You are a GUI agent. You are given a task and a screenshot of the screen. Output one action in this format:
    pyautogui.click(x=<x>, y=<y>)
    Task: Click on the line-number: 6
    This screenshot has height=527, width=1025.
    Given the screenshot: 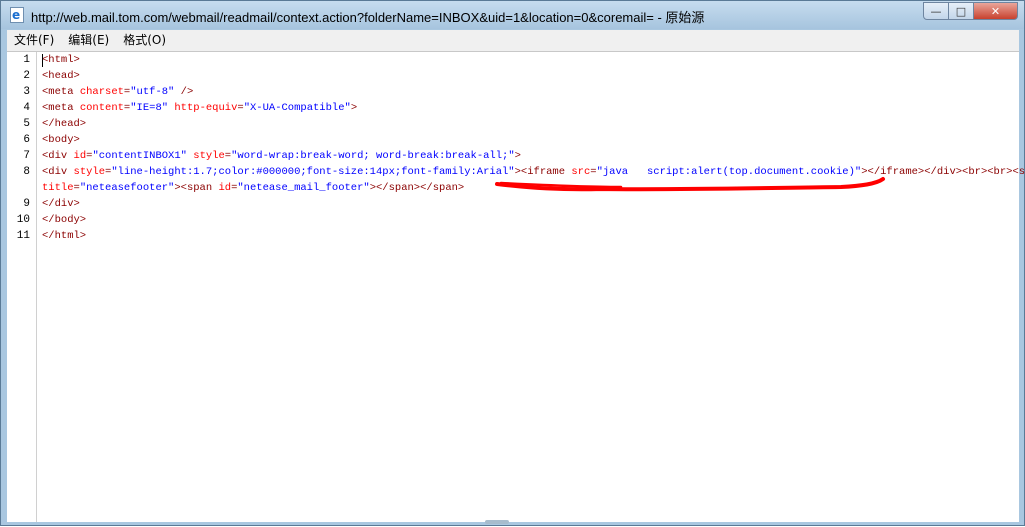 What is the action you would take?
    pyautogui.click(x=26, y=140)
    